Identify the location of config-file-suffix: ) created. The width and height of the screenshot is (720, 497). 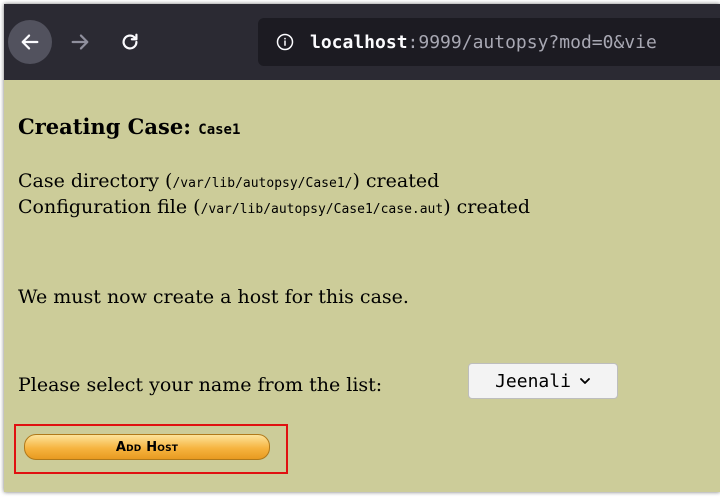
(487, 207).